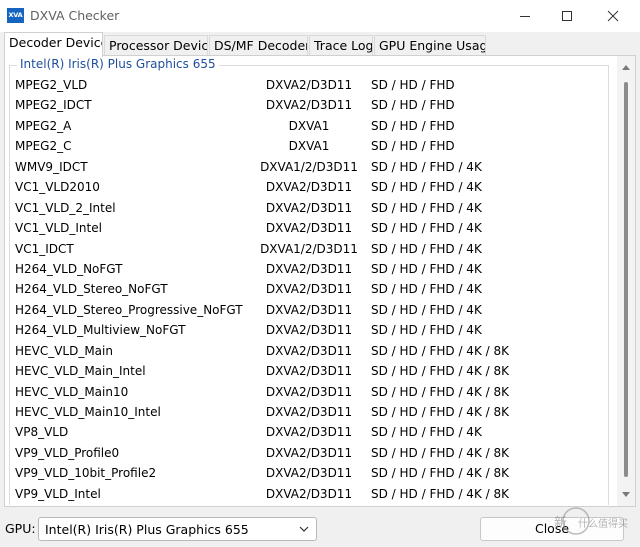 This screenshot has width=640, height=547. What do you see at coordinates (156, 45) in the screenshot?
I see `tab-processor-device: Processor Device` at bounding box center [156, 45].